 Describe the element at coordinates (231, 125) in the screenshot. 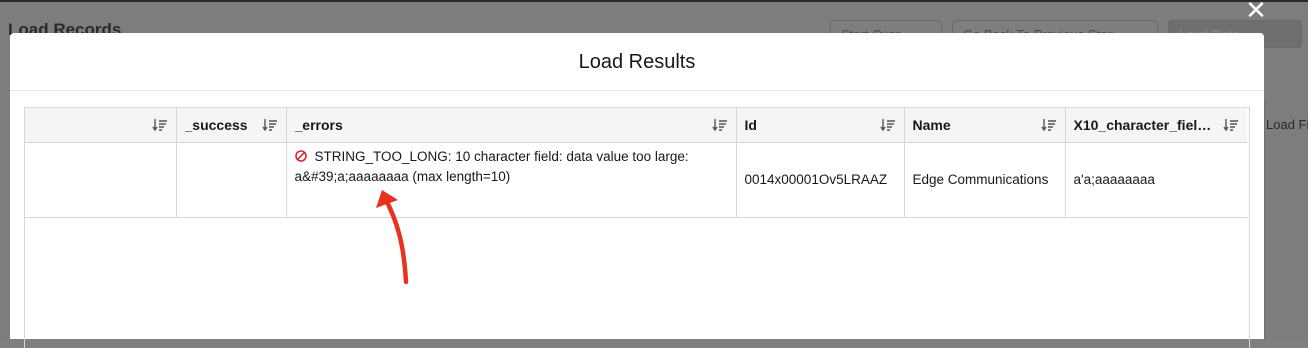

I see `column-header-success: _success` at that location.